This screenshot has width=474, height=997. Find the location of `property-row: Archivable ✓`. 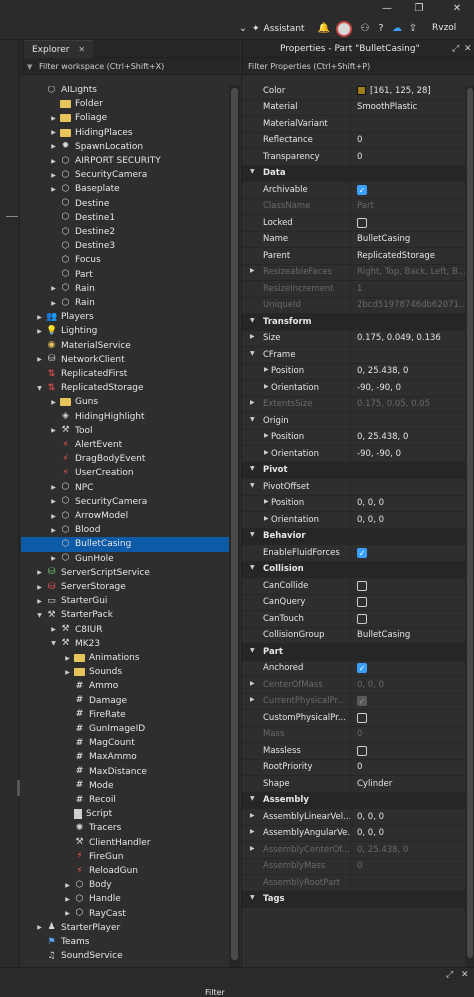

property-row: Archivable ✓ is located at coordinates (353, 190).